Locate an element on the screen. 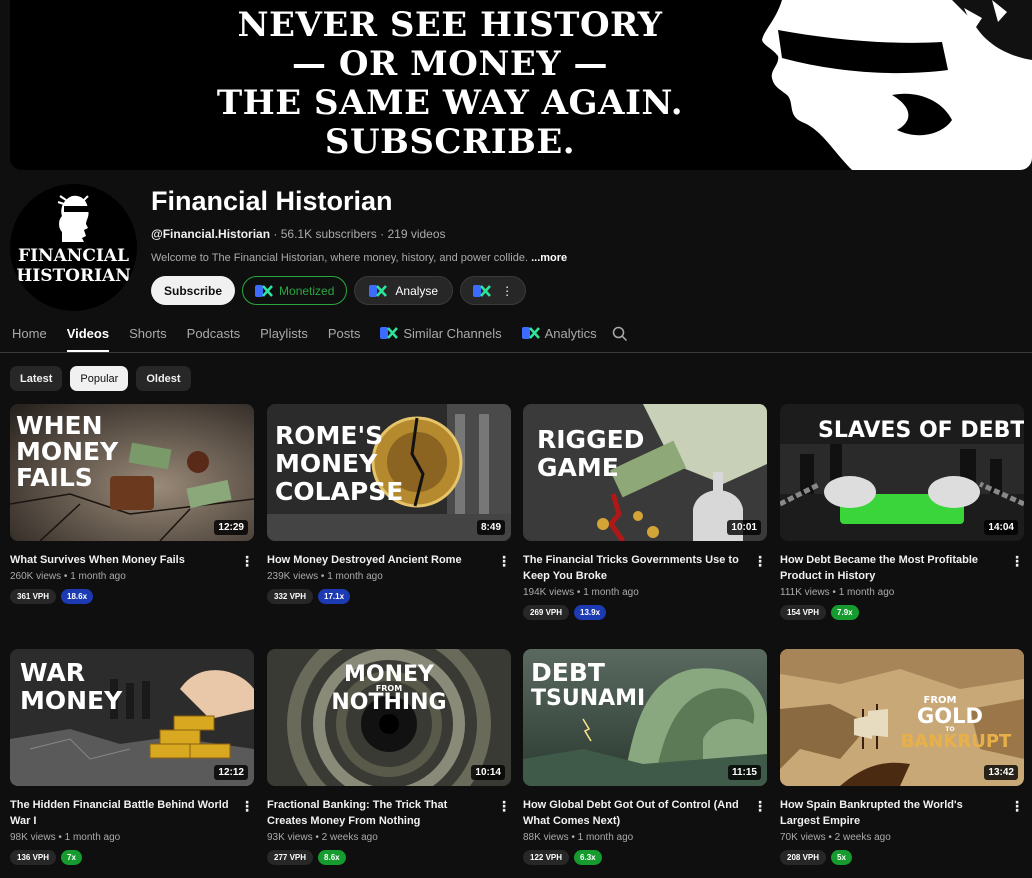 The width and height of the screenshot is (1032, 878). channel-name: Financial Historian is located at coordinates (272, 201).